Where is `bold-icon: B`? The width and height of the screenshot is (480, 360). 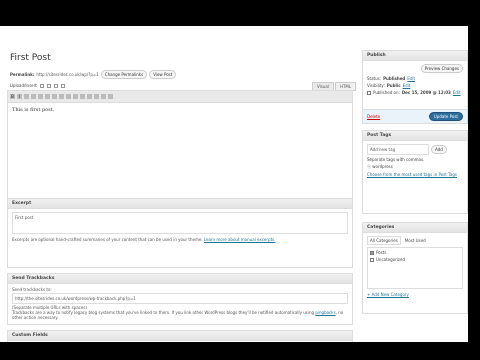
bold-icon: B is located at coordinates (12, 96).